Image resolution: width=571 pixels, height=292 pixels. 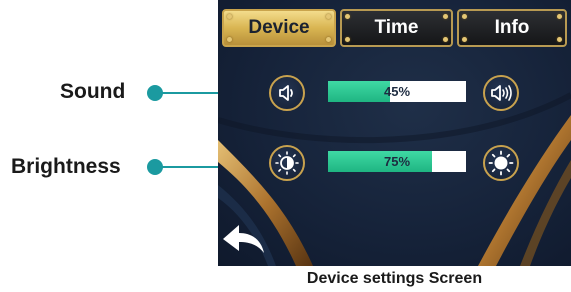 I want to click on tab-device: Device, so click(x=279, y=28).